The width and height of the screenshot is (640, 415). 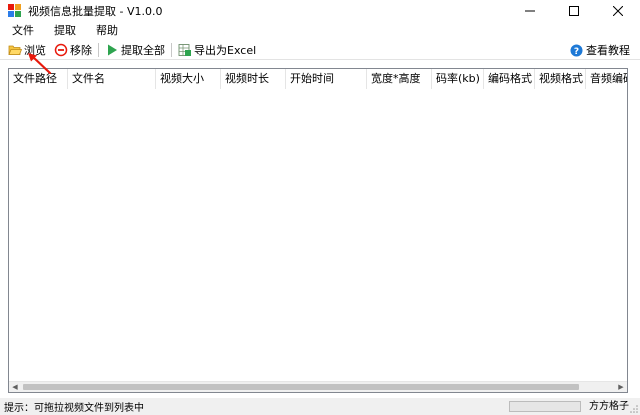 What do you see at coordinates (81, 50) in the screenshot?
I see `remove-label: 移除` at bounding box center [81, 50].